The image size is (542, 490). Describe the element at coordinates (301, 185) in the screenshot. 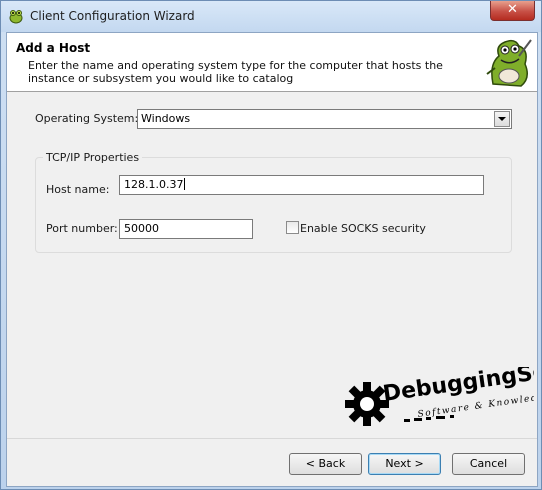

I see `host-name-input: 128.1.0.37` at that location.